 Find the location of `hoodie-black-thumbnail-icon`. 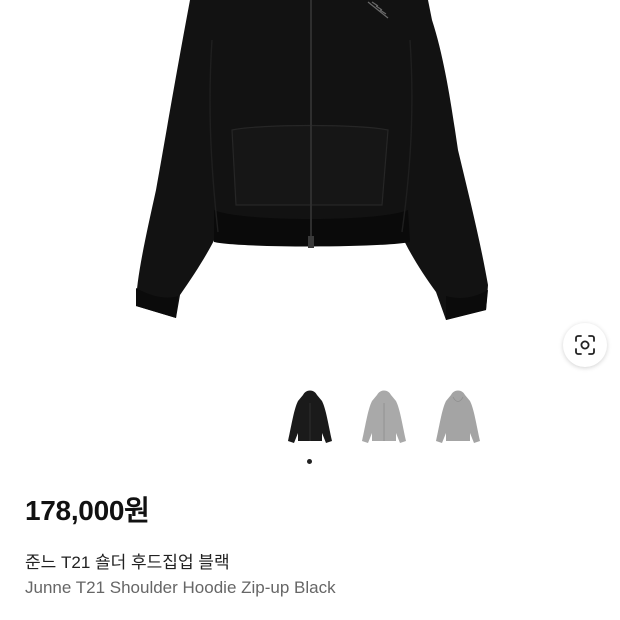

hoodie-black-thumbnail-icon is located at coordinates (310, 416).